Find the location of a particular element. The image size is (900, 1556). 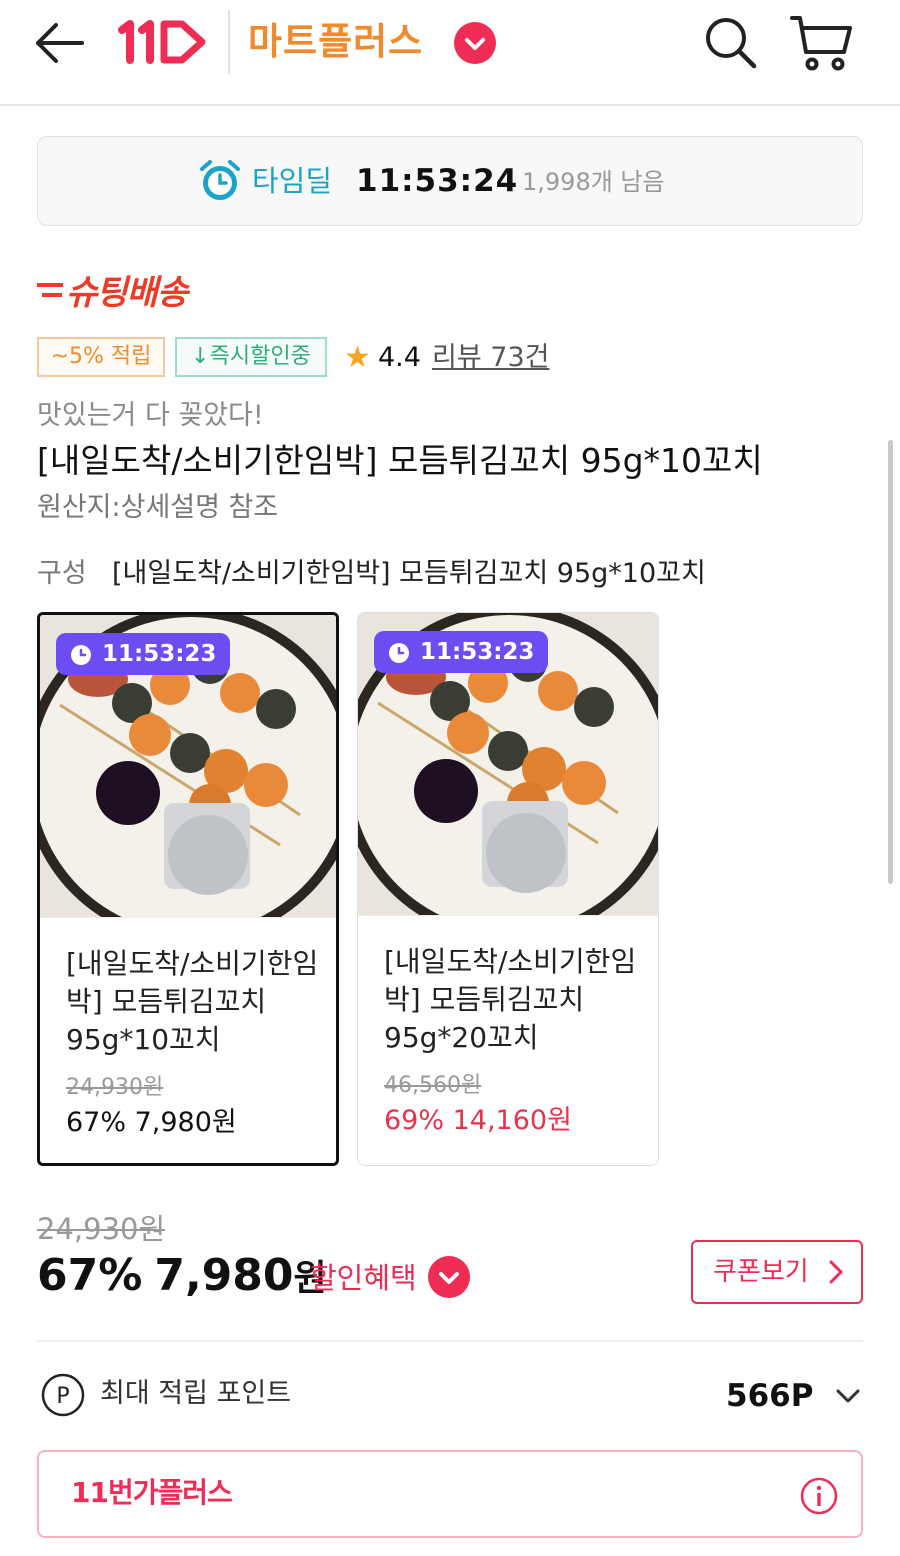

scrollbar is located at coordinates (890, 662).